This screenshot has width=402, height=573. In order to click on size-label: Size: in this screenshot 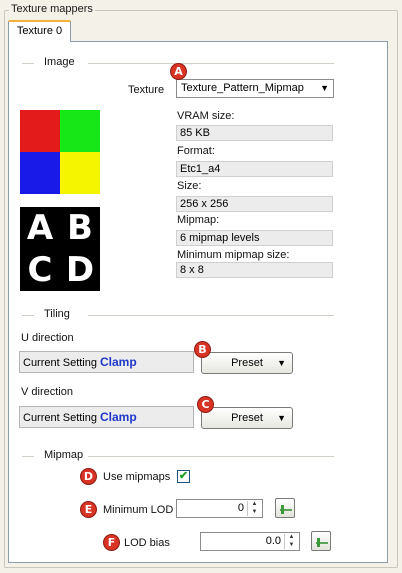, I will do `click(189, 186)`.